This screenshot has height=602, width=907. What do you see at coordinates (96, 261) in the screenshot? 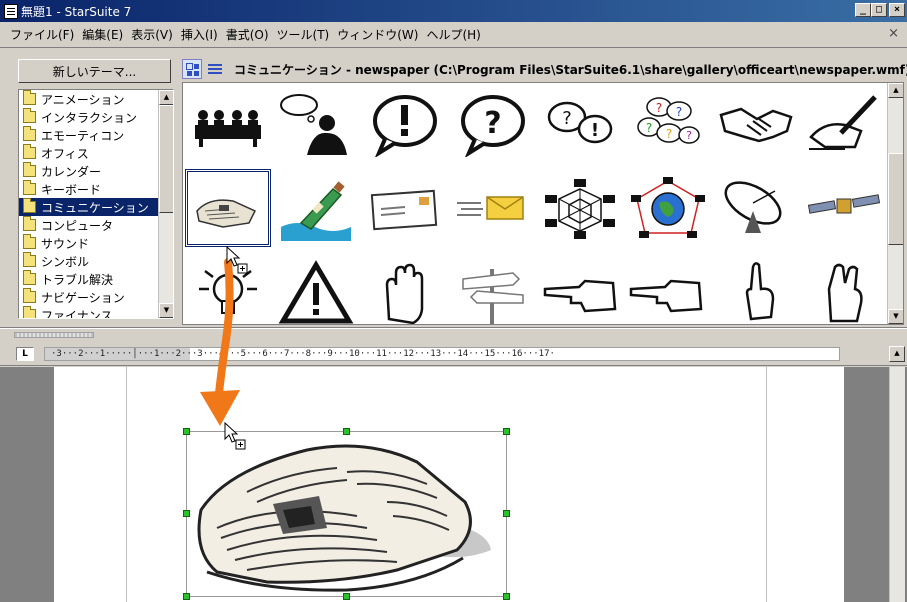
I see `theme-item: シンボル` at bounding box center [96, 261].